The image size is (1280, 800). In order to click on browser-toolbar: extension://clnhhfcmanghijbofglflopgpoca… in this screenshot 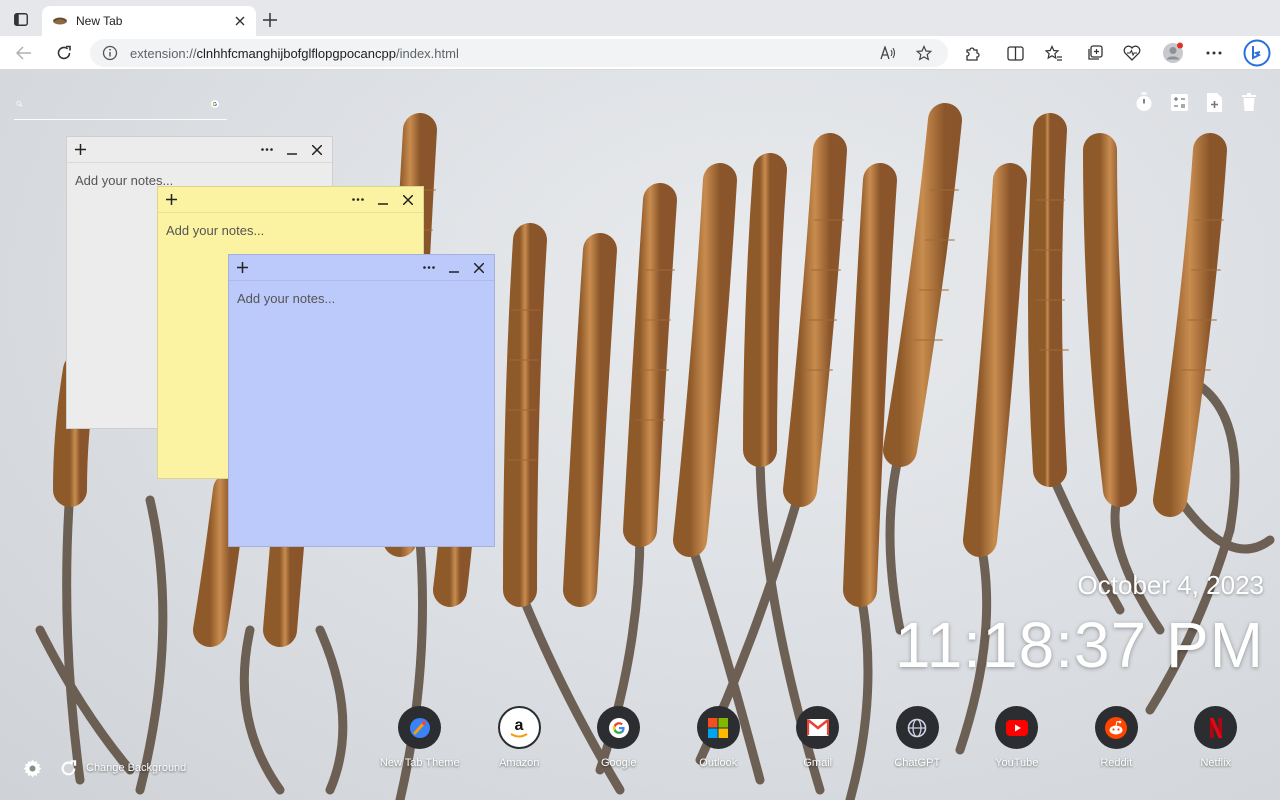, I will do `click(640, 53)`.